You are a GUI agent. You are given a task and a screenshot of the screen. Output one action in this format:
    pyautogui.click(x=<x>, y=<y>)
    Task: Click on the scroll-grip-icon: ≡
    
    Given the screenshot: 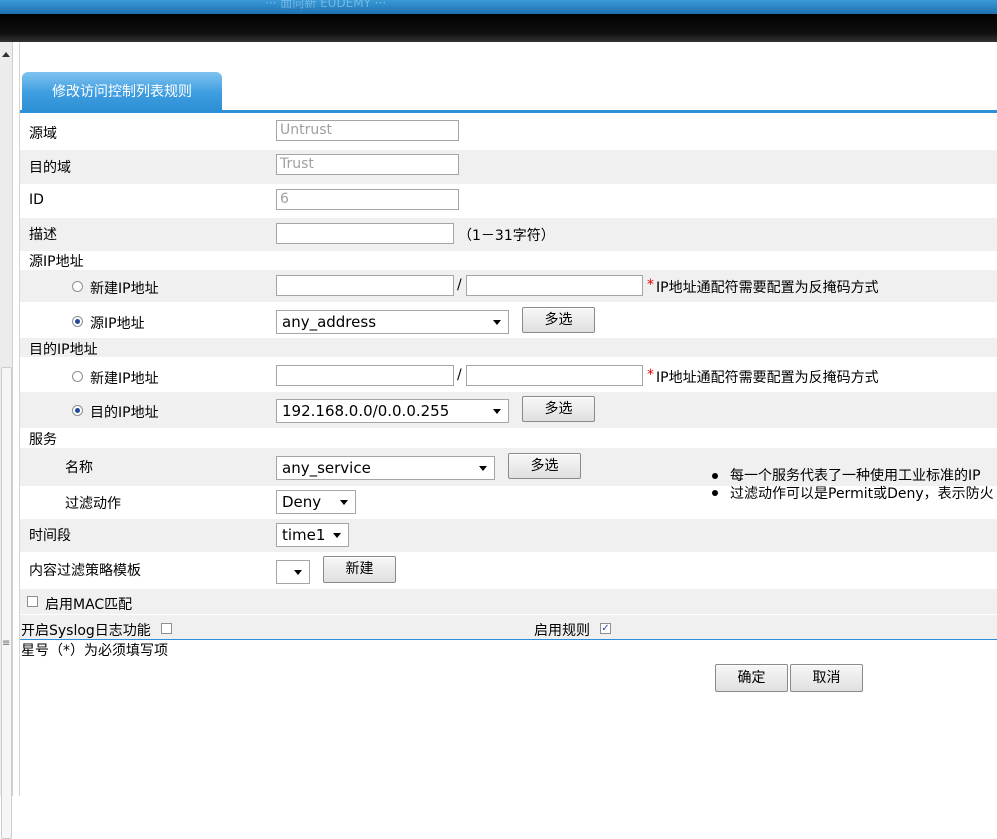 What is the action you would take?
    pyautogui.click(x=6, y=643)
    